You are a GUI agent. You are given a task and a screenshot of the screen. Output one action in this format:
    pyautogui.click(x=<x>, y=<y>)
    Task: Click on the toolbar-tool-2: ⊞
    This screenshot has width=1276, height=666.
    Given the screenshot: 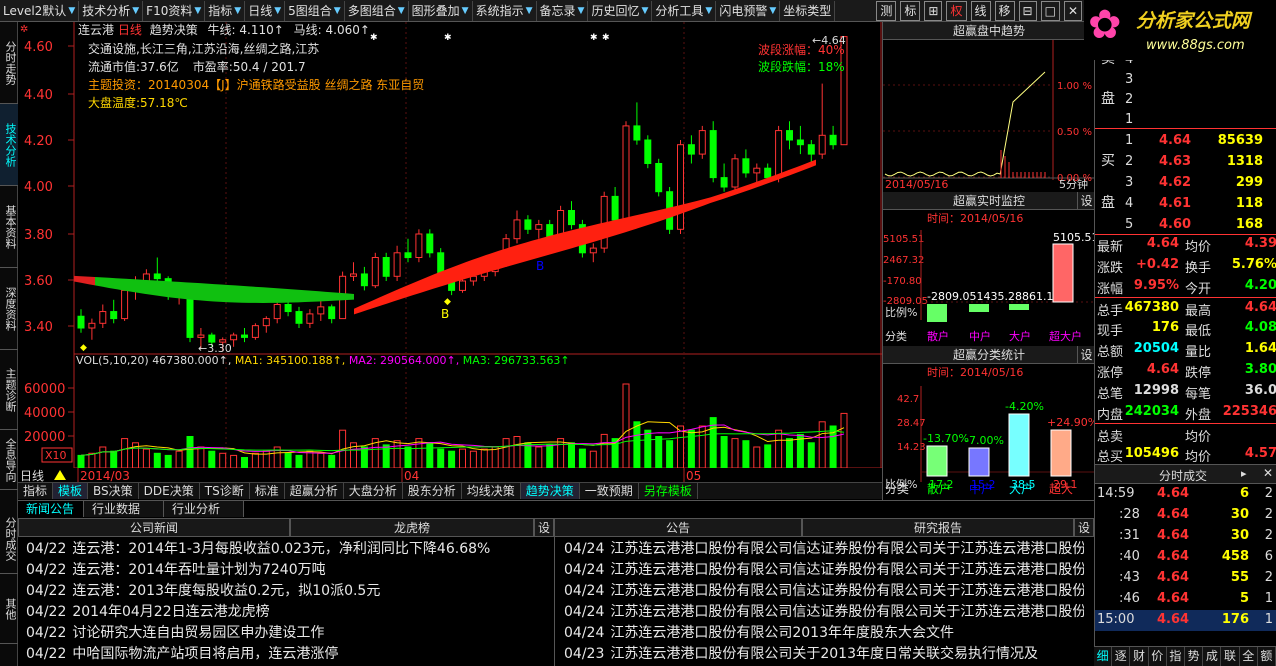 What is the action you would take?
    pyautogui.click(x=933, y=10)
    